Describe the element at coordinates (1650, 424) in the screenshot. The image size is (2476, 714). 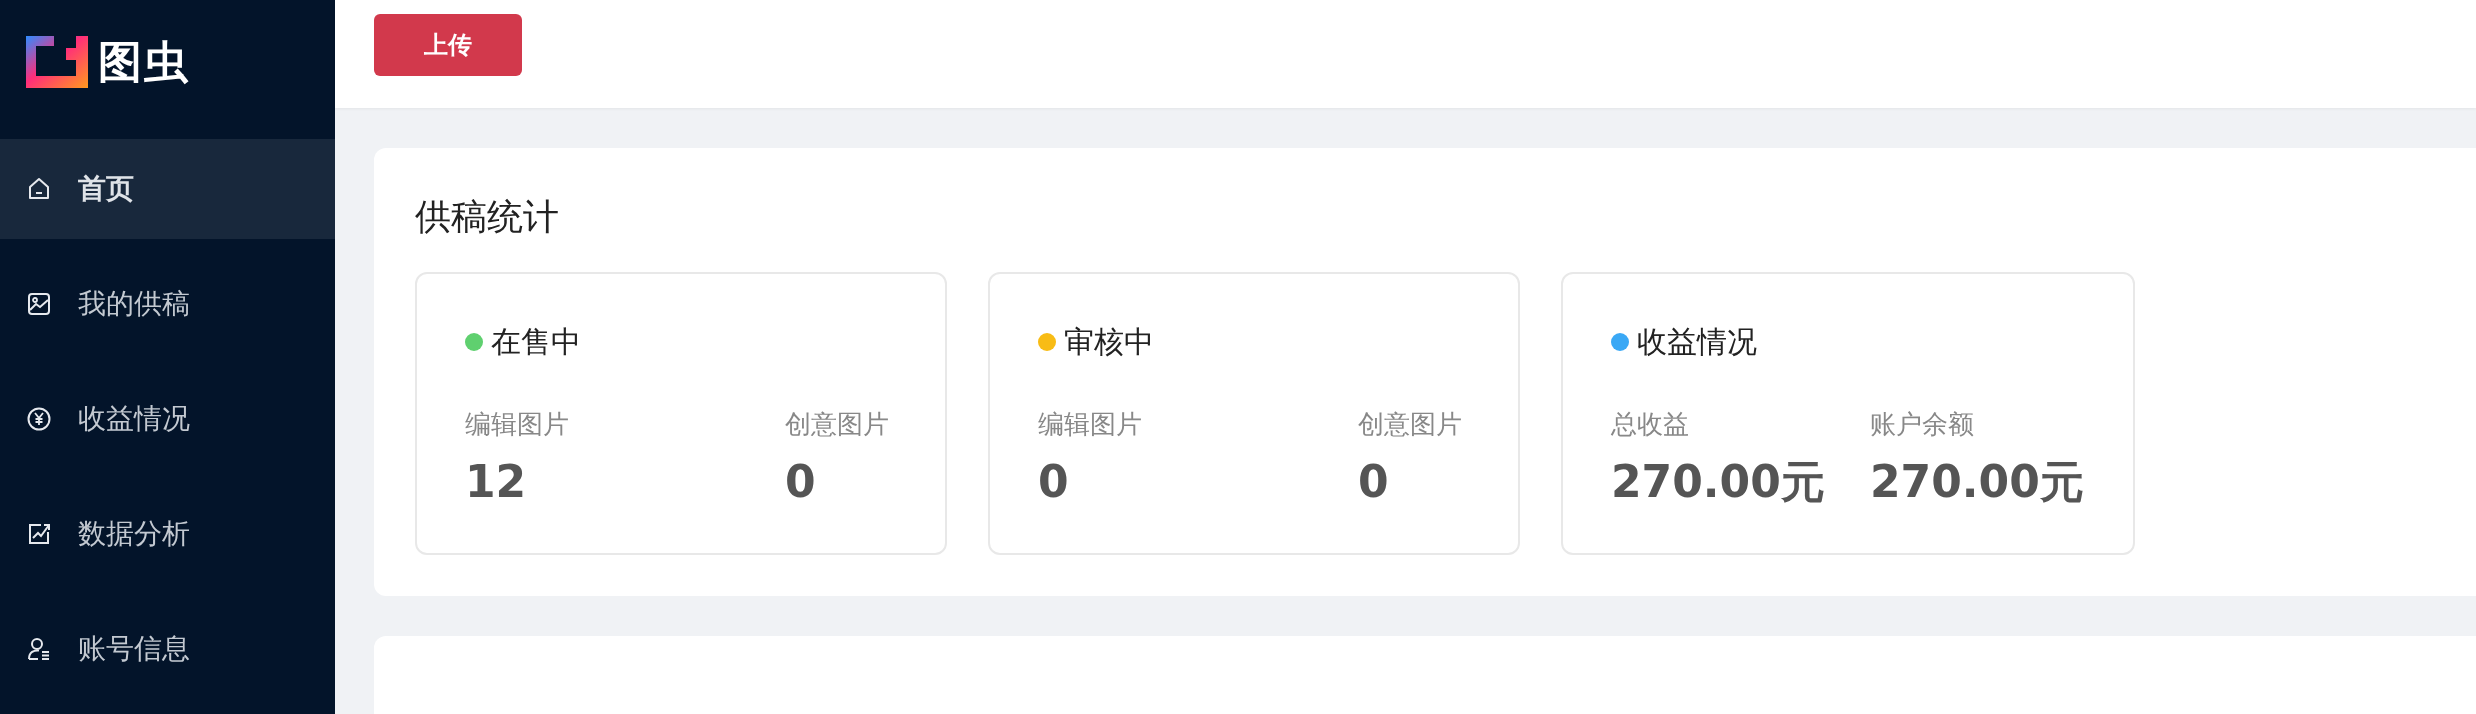
I see `metric-label: 总收益` at that location.